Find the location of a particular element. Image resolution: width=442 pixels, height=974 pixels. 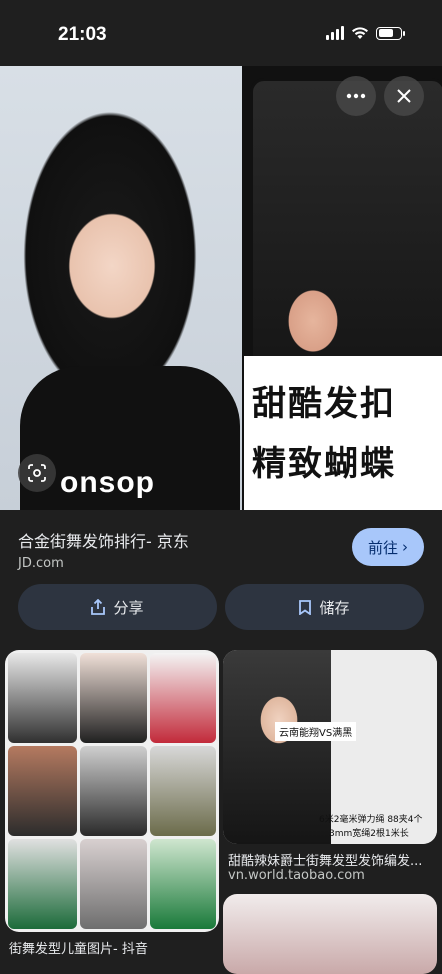

wifi-icon is located at coordinates (360, 33).